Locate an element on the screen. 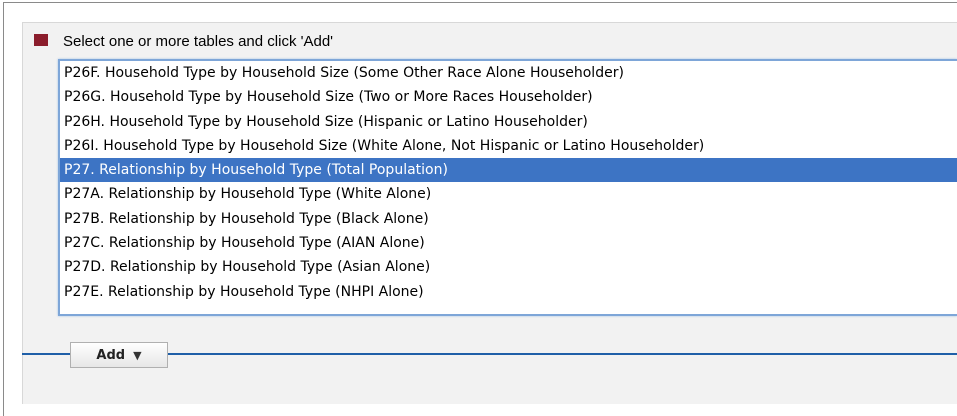 This screenshot has width=957, height=416. section-bullet-icon is located at coordinates (41, 40).